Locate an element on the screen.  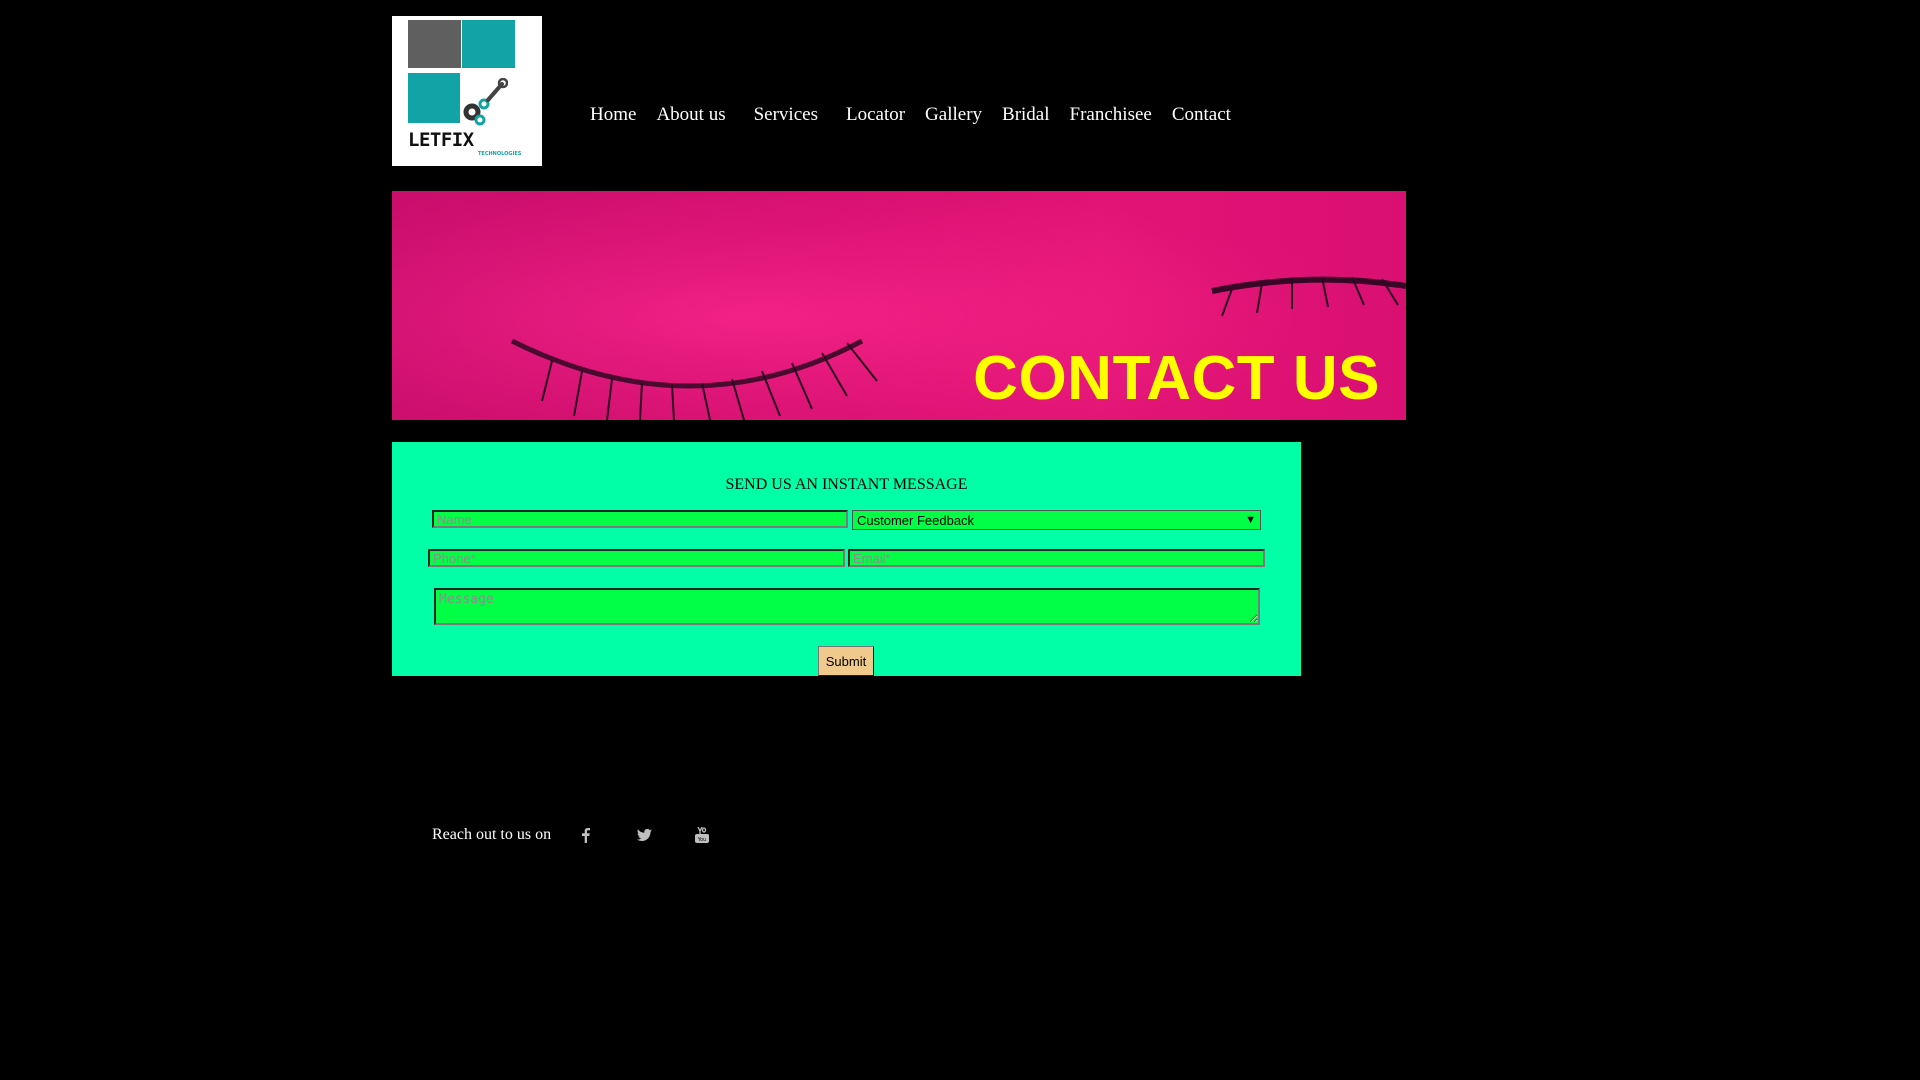
nav-franchisee: Franchisee is located at coordinates (1111, 115).